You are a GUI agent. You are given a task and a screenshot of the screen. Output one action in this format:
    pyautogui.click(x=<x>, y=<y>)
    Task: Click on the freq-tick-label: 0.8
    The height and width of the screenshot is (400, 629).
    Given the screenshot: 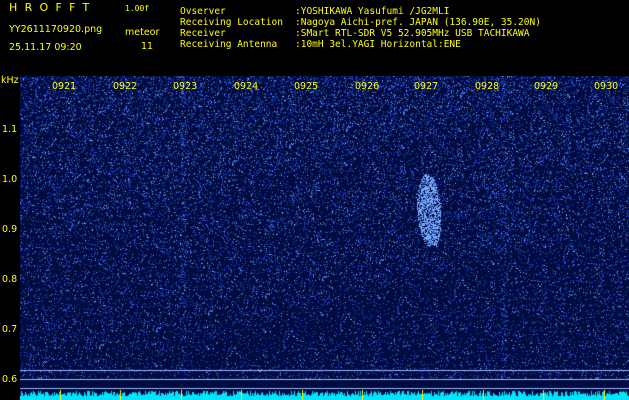 What is the action you would take?
    pyautogui.click(x=10, y=279)
    